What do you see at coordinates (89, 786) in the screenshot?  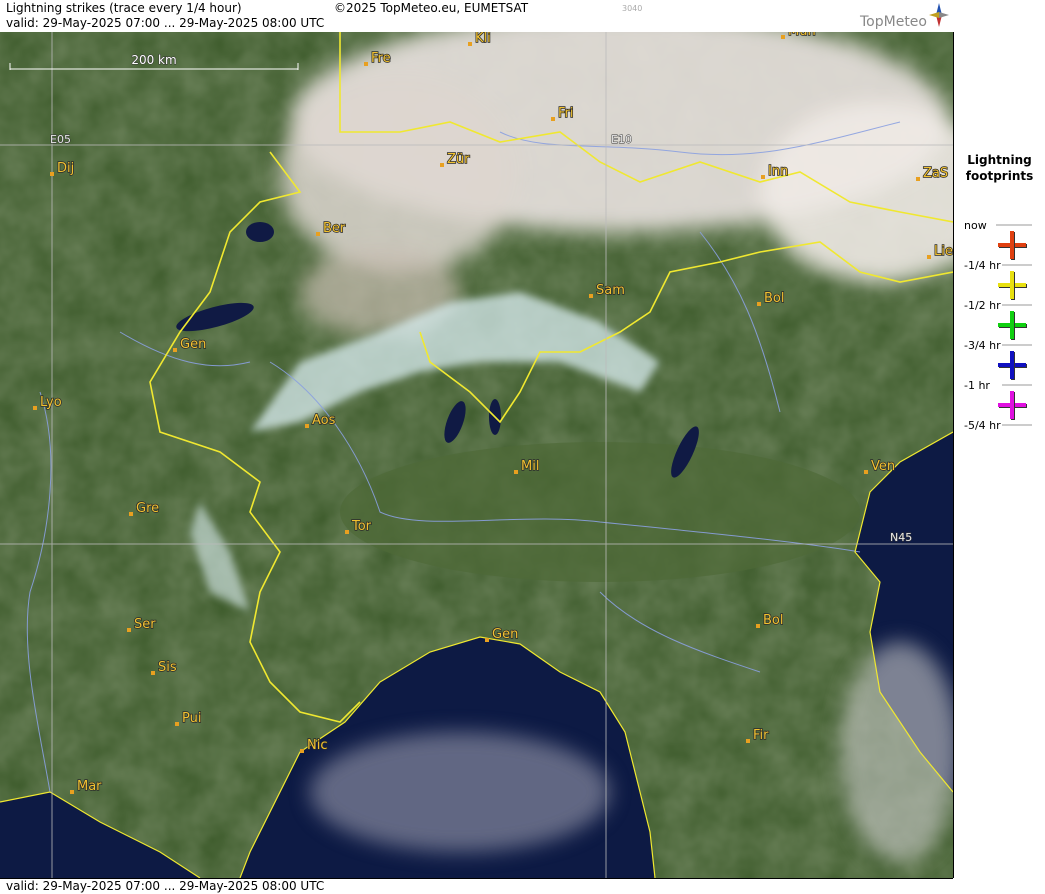 I see `city-label: Mar` at bounding box center [89, 786].